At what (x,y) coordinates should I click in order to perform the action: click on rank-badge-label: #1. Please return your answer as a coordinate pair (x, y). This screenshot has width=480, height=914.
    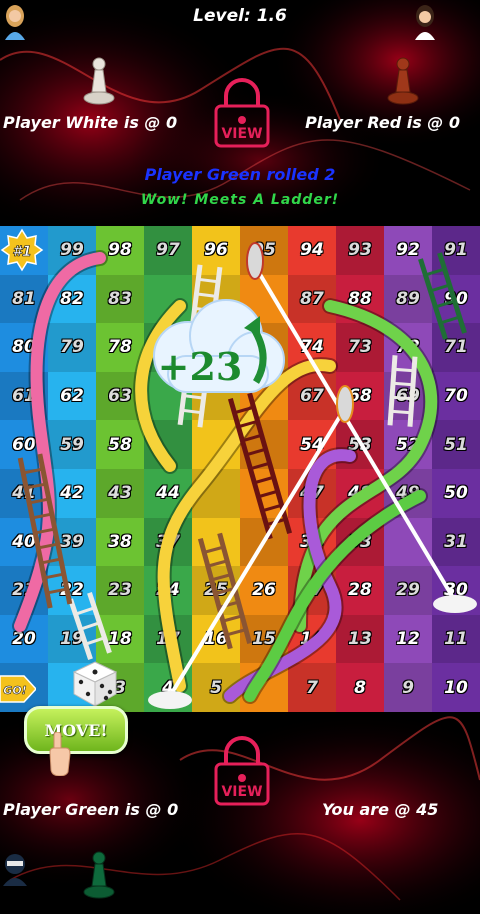
    Looking at the image, I should click on (21, 252).